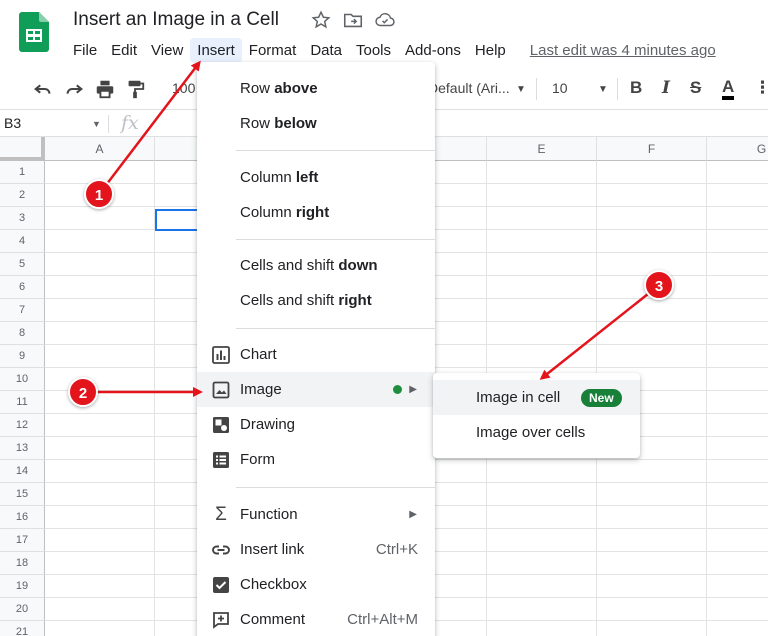 The width and height of the screenshot is (768, 636). I want to click on document-title: Insert an Image in a Cell, so click(176, 20).